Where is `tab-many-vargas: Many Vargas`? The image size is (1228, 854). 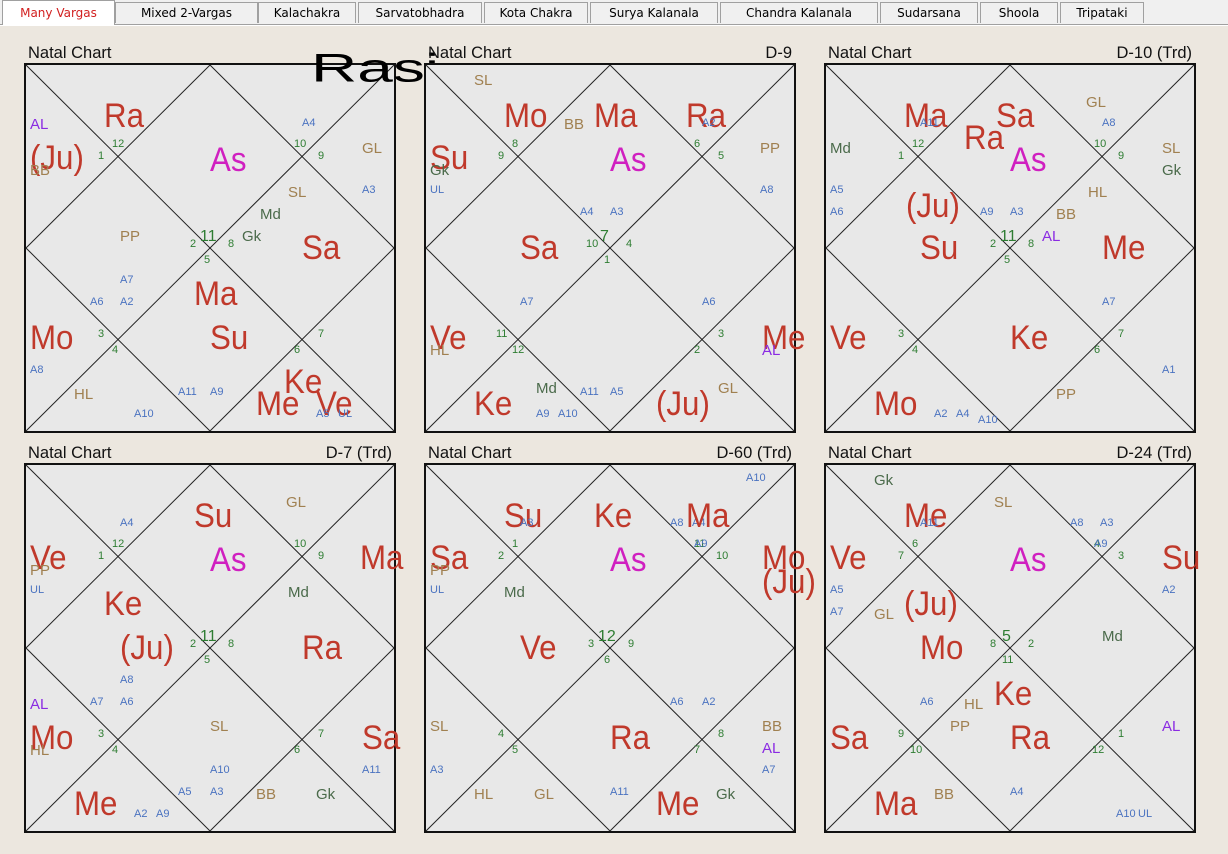
tab-many-vargas: Many Vargas is located at coordinates (58, 12).